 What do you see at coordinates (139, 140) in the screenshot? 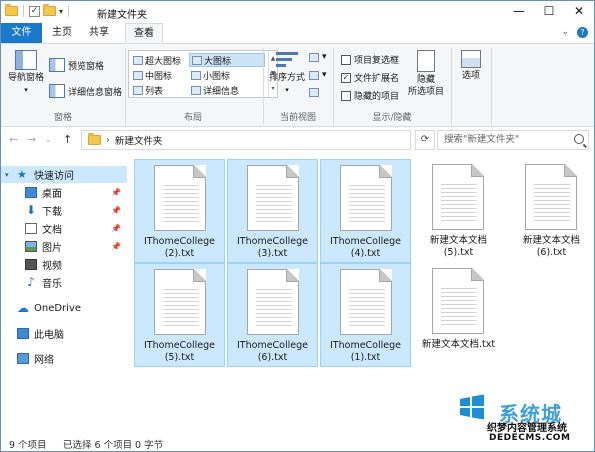
I see `breadcrumb-current: 新建文件夹` at bounding box center [139, 140].